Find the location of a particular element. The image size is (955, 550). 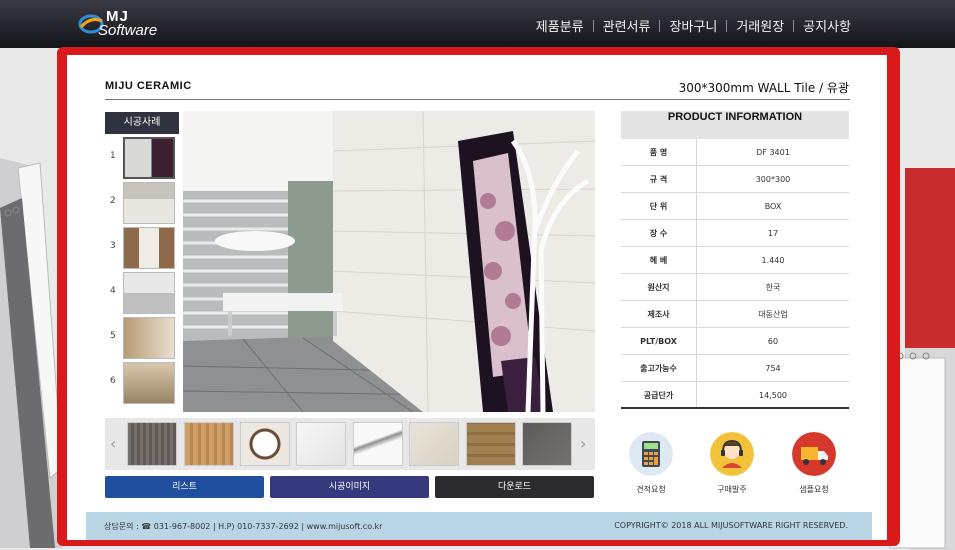

info-value: 대동산업 is located at coordinates (773, 314).